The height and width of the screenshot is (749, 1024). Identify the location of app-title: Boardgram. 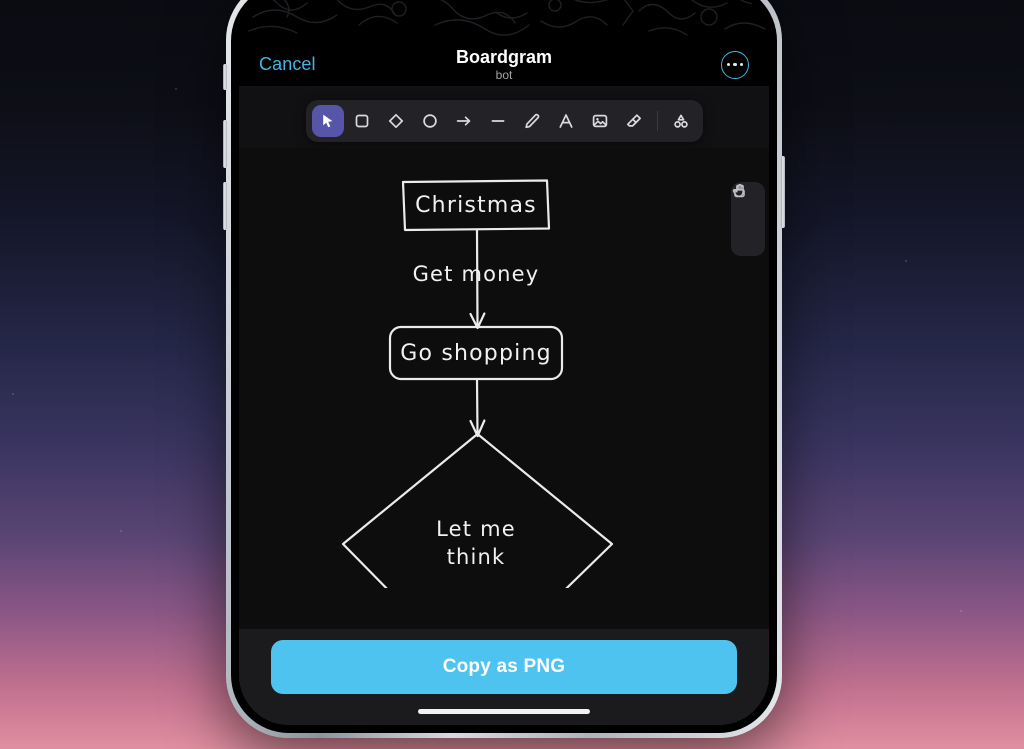
(504, 56).